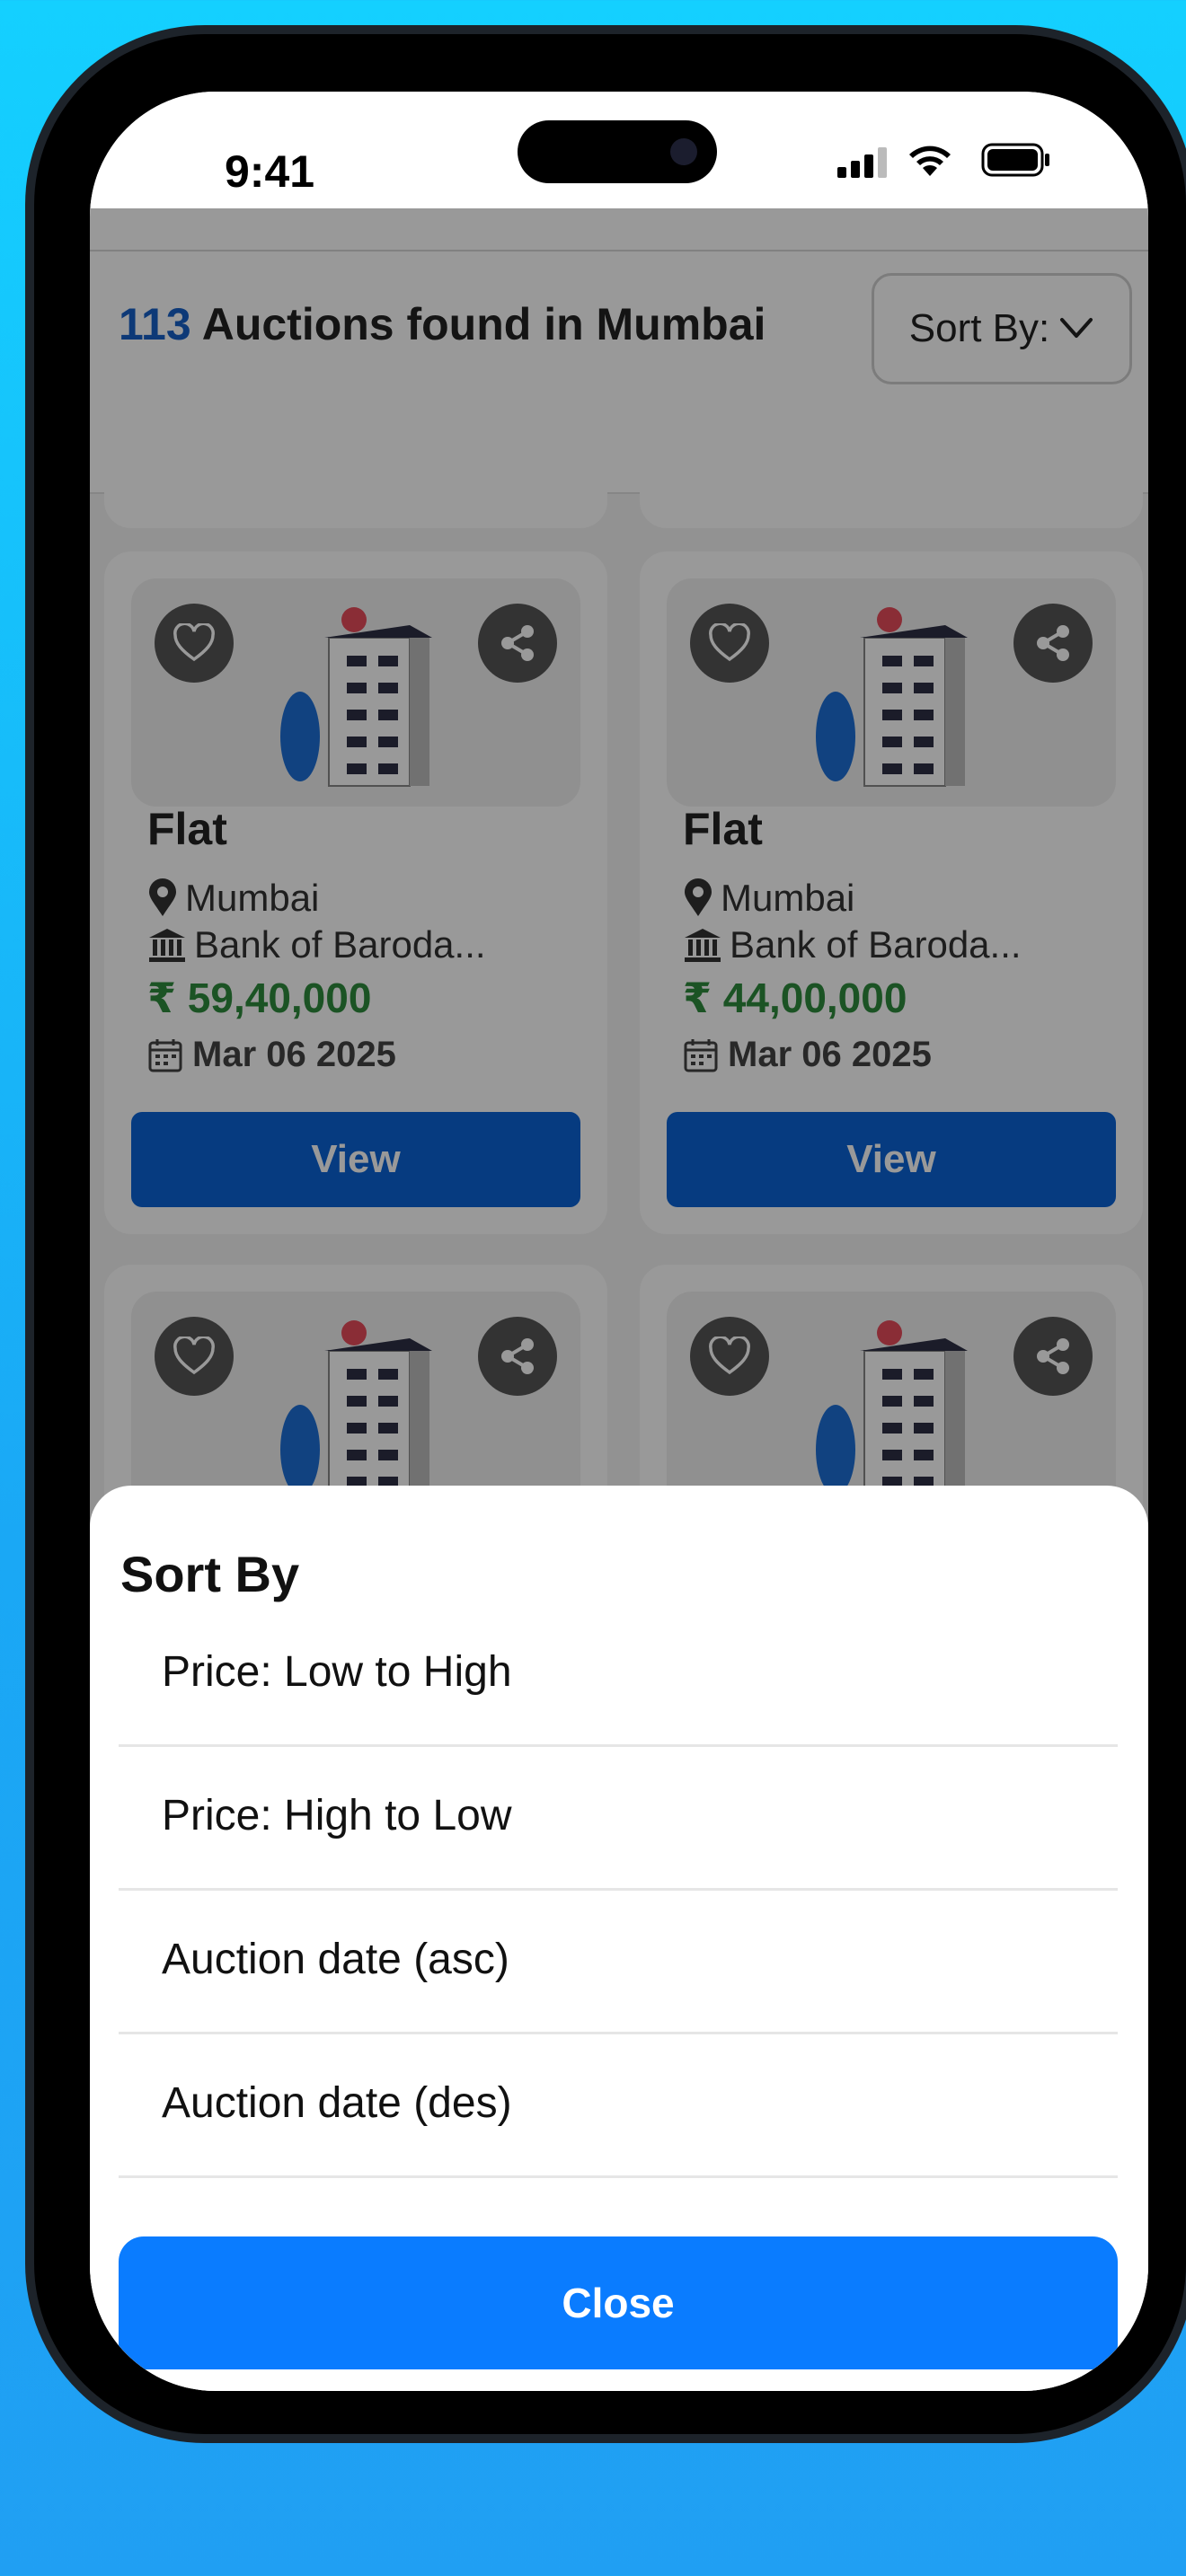 The image size is (1186, 2576). What do you see at coordinates (270, 171) in the screenshot?
I see `status-time: 9:41` at bounding box center [270, 171].